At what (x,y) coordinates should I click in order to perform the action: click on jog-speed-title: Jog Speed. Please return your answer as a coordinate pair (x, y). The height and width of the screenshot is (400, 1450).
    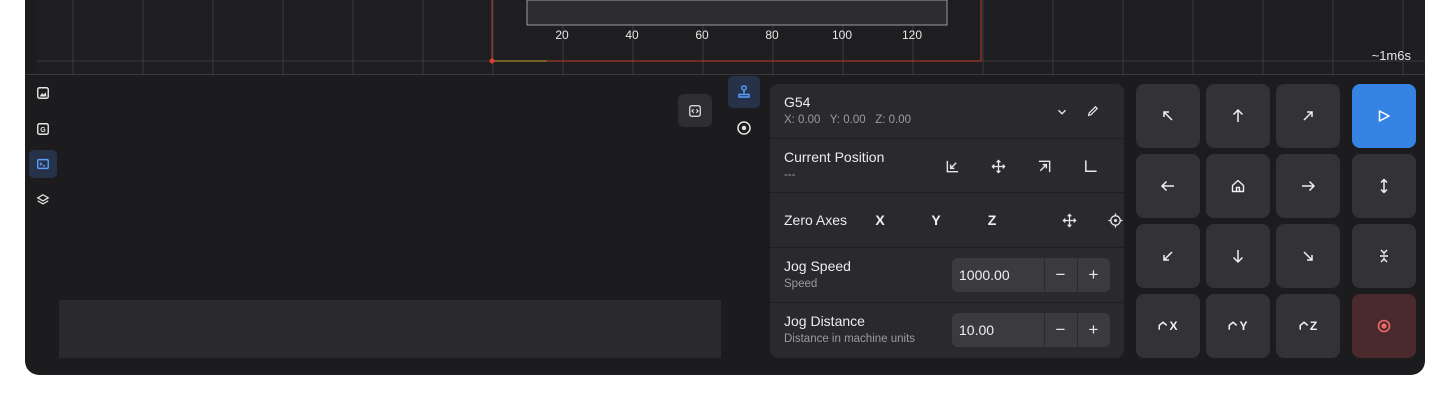
    Looking at the image, I should click on (817, 266).